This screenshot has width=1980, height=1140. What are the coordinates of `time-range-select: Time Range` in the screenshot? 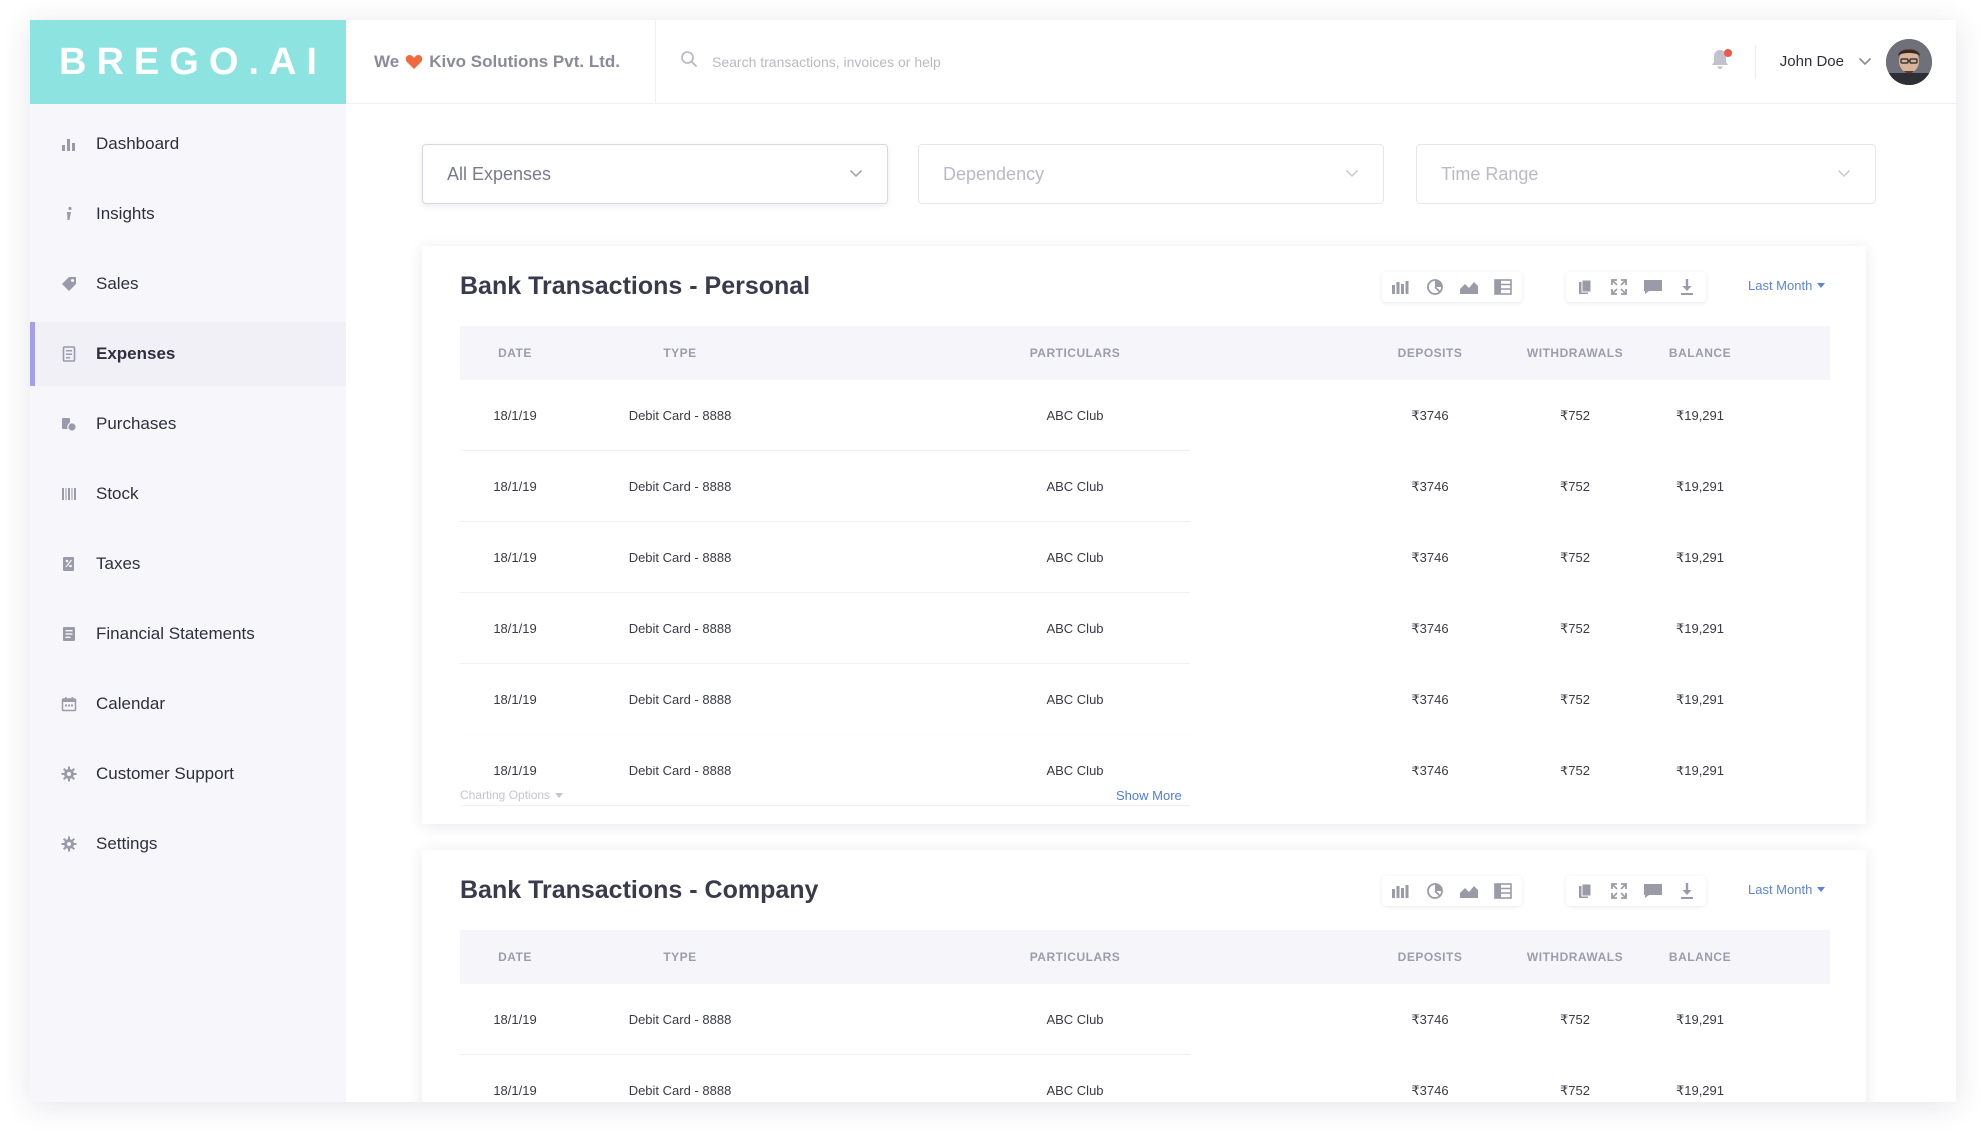 It's located at (1646, 174).